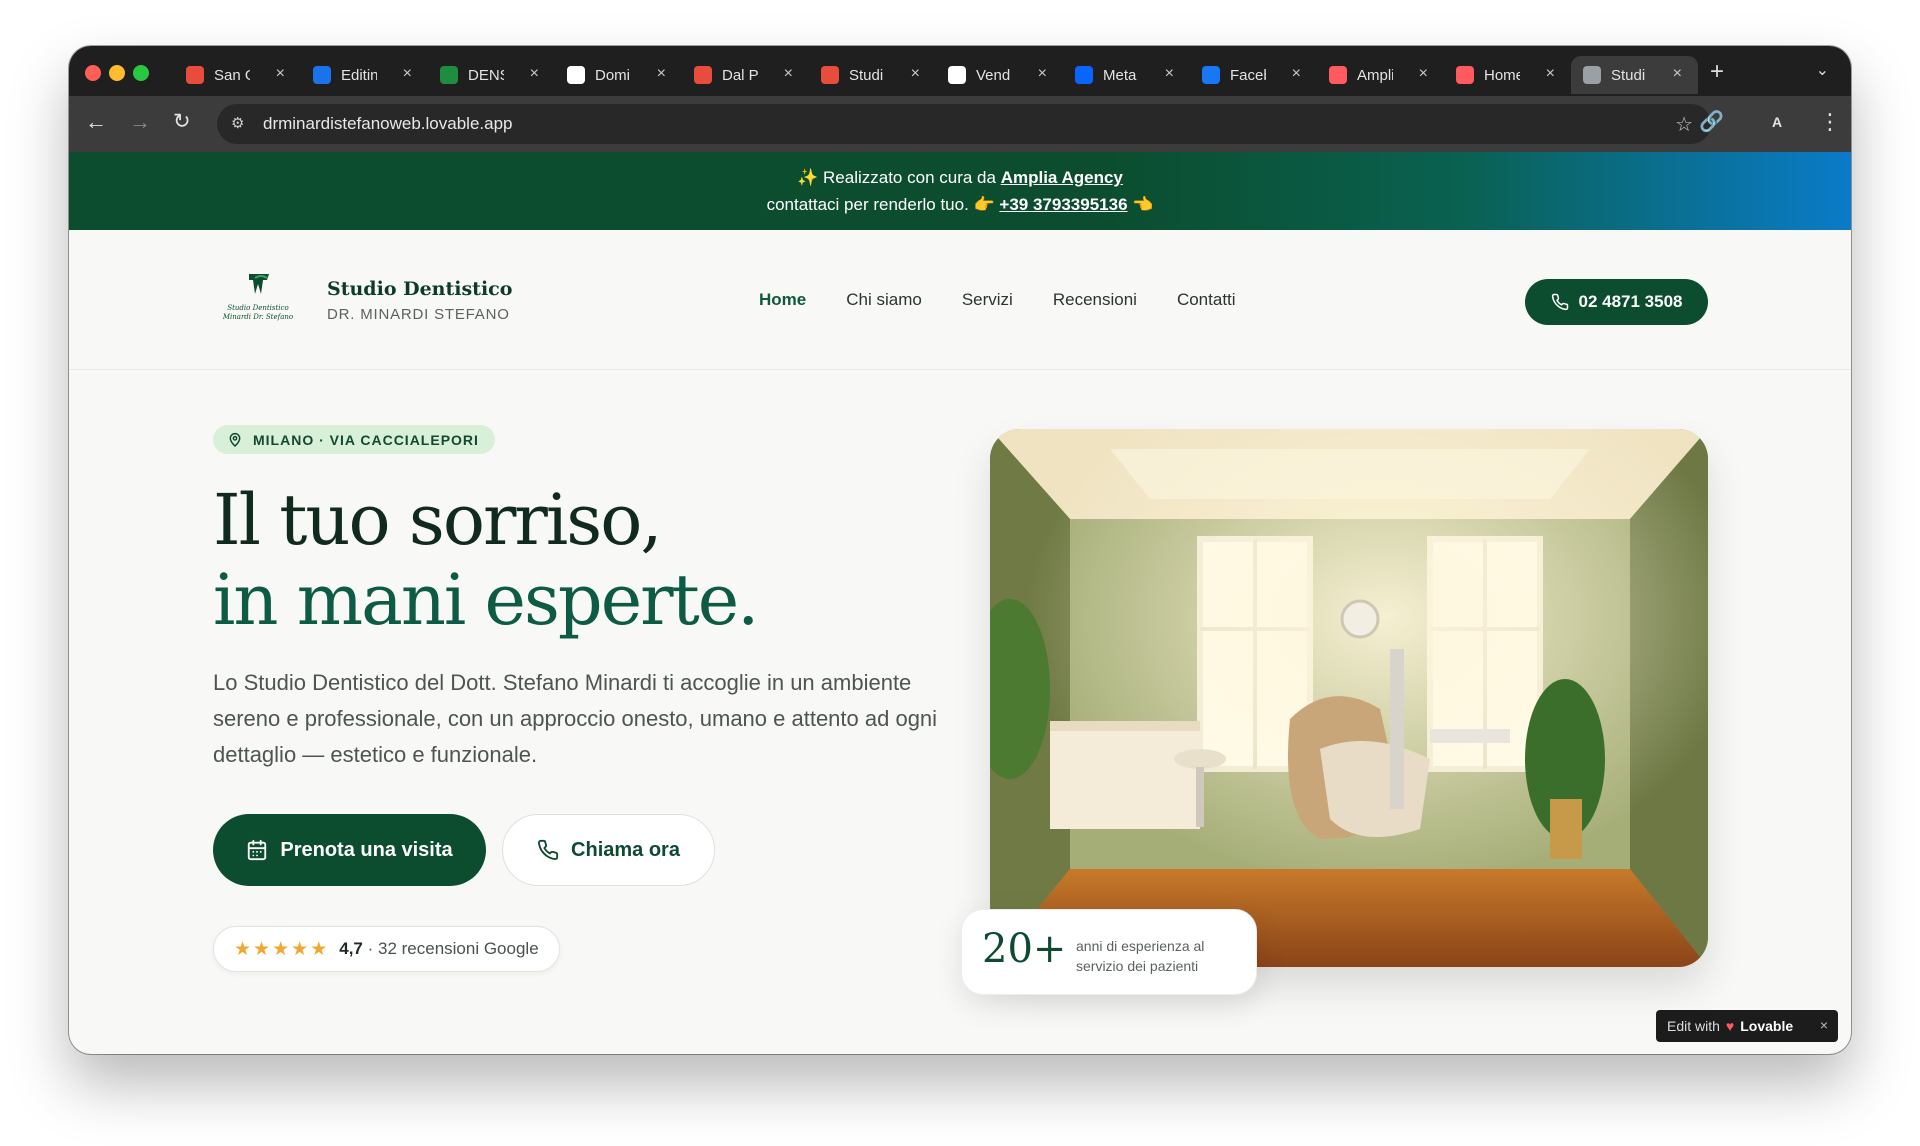 Image resolution: width=1920 pixels, height=1146 pixels. Describe the element at coordinates (1630, 301) in the screenshot. I see `header-phone-label: 02 4871 3508` at that location.